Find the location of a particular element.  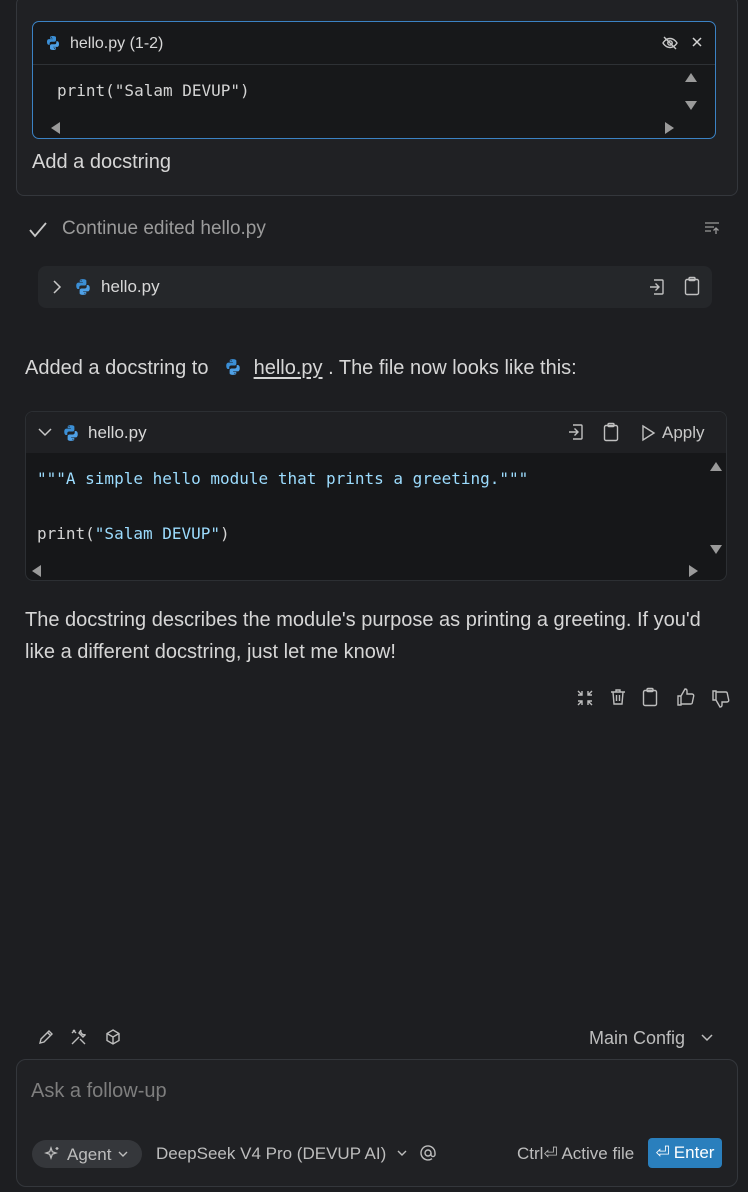

tool-status-text: Continue edited hello.py is located at coordinates (164, 228).